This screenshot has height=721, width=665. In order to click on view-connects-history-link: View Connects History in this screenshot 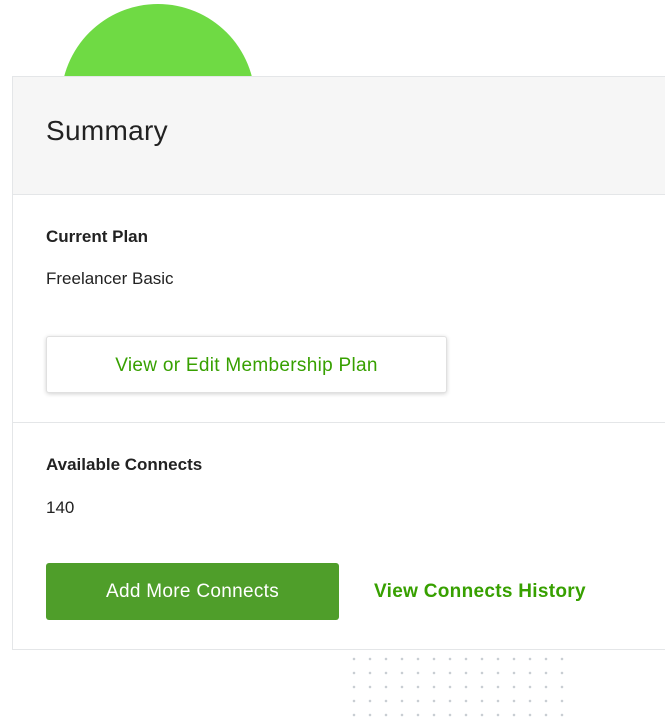, I will do `click(480, 591)`.